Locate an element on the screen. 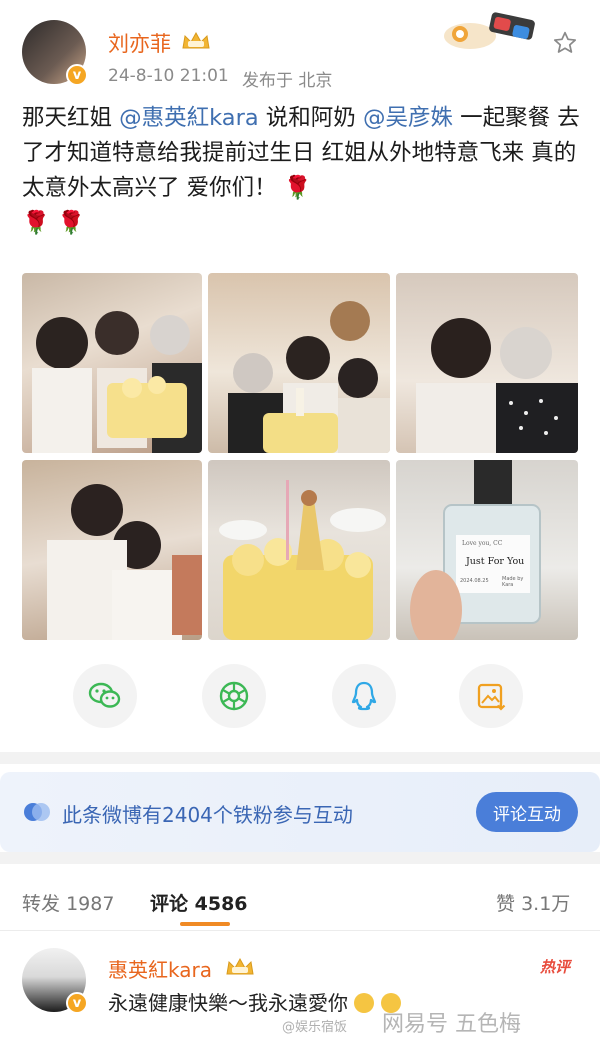 The height and width of the screenshot is (1040, 600). bottle-label-date: 2024.08.25 is located at coordinates (474, 581).